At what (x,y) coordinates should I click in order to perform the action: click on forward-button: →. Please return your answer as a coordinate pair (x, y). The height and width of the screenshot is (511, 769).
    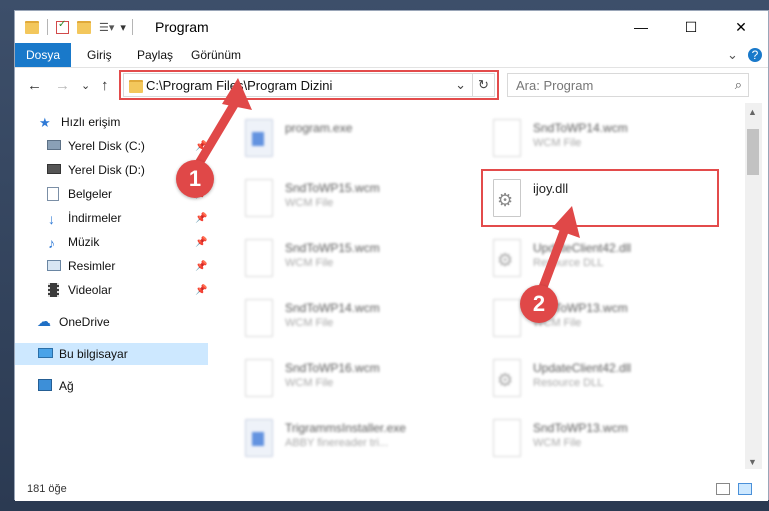
    Looking at the image, I should click on (62, 85).